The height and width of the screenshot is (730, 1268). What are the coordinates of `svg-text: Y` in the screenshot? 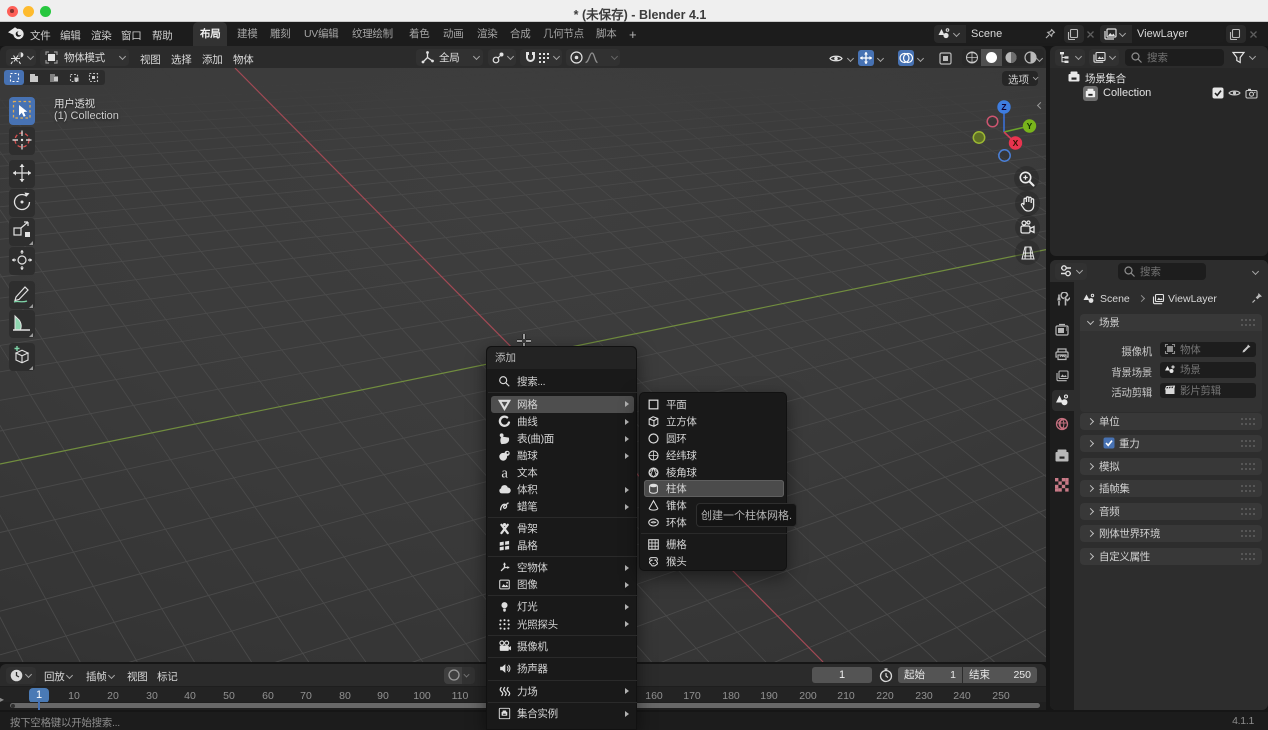 It's located at (1030, 126).